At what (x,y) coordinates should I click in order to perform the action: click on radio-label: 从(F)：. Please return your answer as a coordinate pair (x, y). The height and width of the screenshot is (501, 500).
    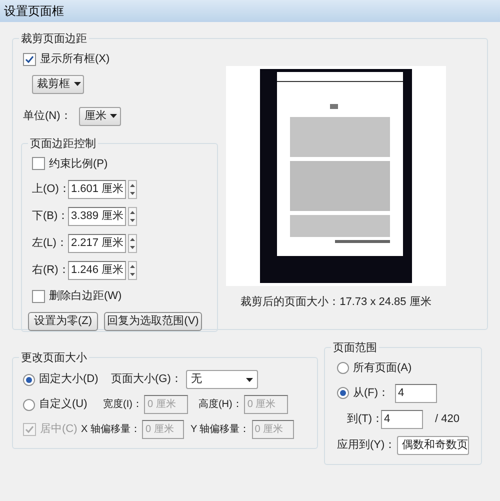
    Looking at the image, I should click on (371, 393).